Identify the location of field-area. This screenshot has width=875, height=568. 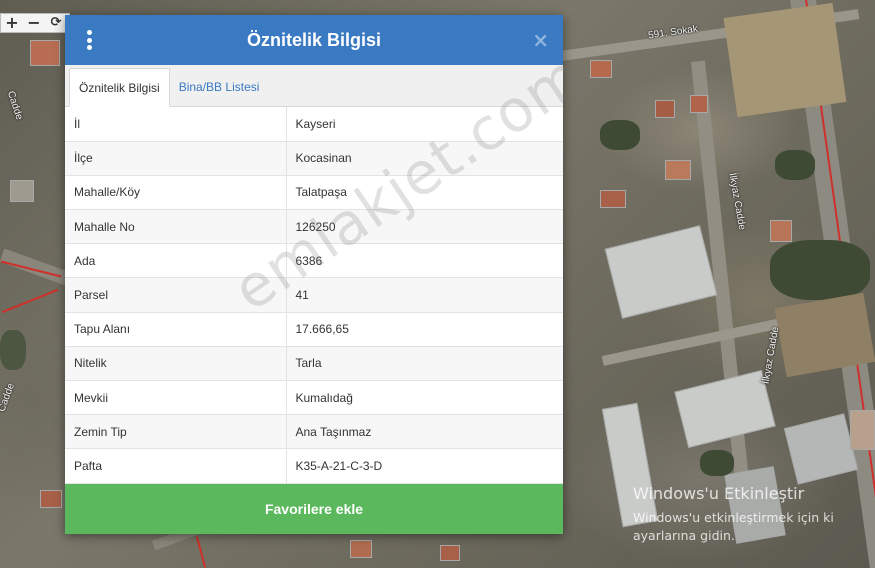
(785, 60).